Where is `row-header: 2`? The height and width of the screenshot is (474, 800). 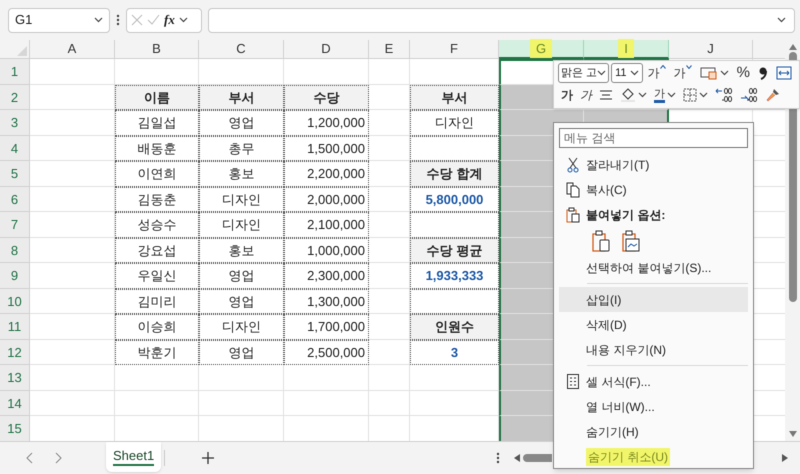
row-header: 2 is located at coordinates (15, 97).